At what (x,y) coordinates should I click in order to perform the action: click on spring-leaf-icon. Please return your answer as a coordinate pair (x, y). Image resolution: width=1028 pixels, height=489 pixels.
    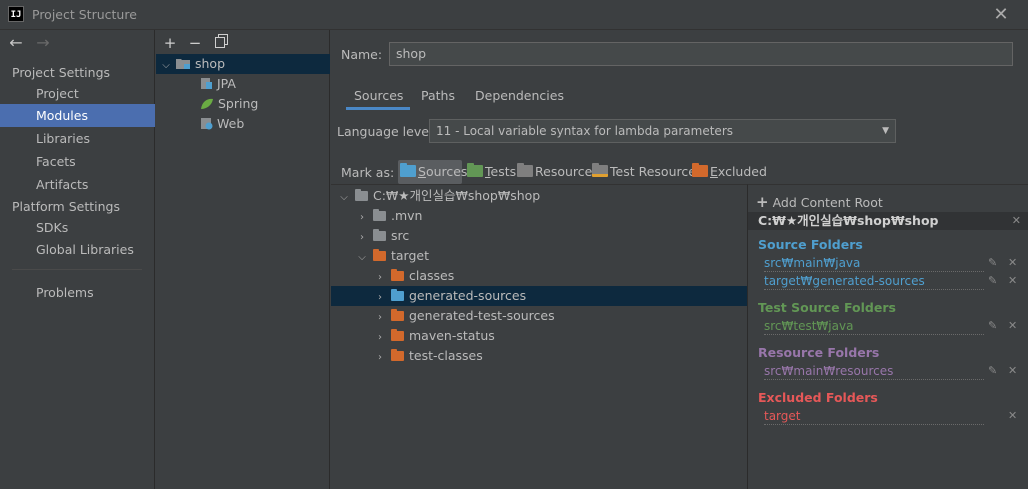
    Looking at the image, I should click on (207, 106).